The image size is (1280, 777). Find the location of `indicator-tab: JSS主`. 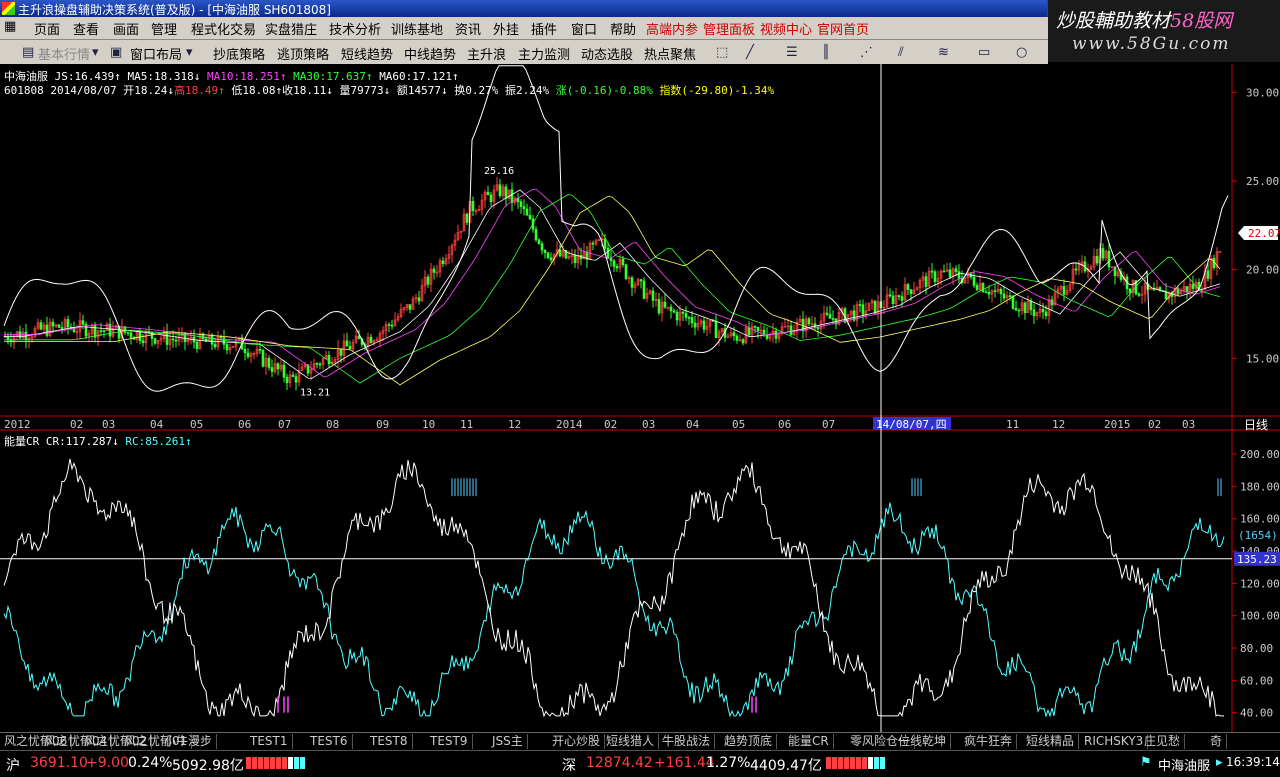

indicator-tab: JSS主 is located at coordinates (508, 741).